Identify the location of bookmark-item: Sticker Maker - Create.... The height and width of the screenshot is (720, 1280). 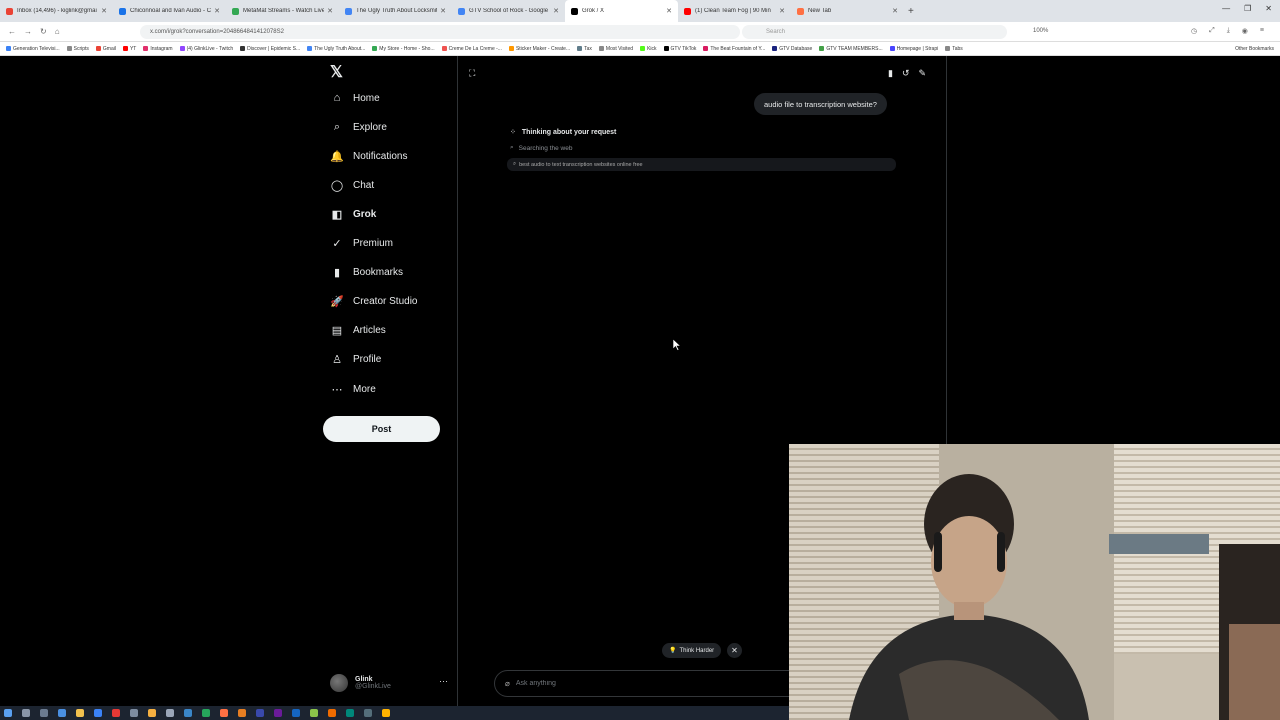
(539, 49).